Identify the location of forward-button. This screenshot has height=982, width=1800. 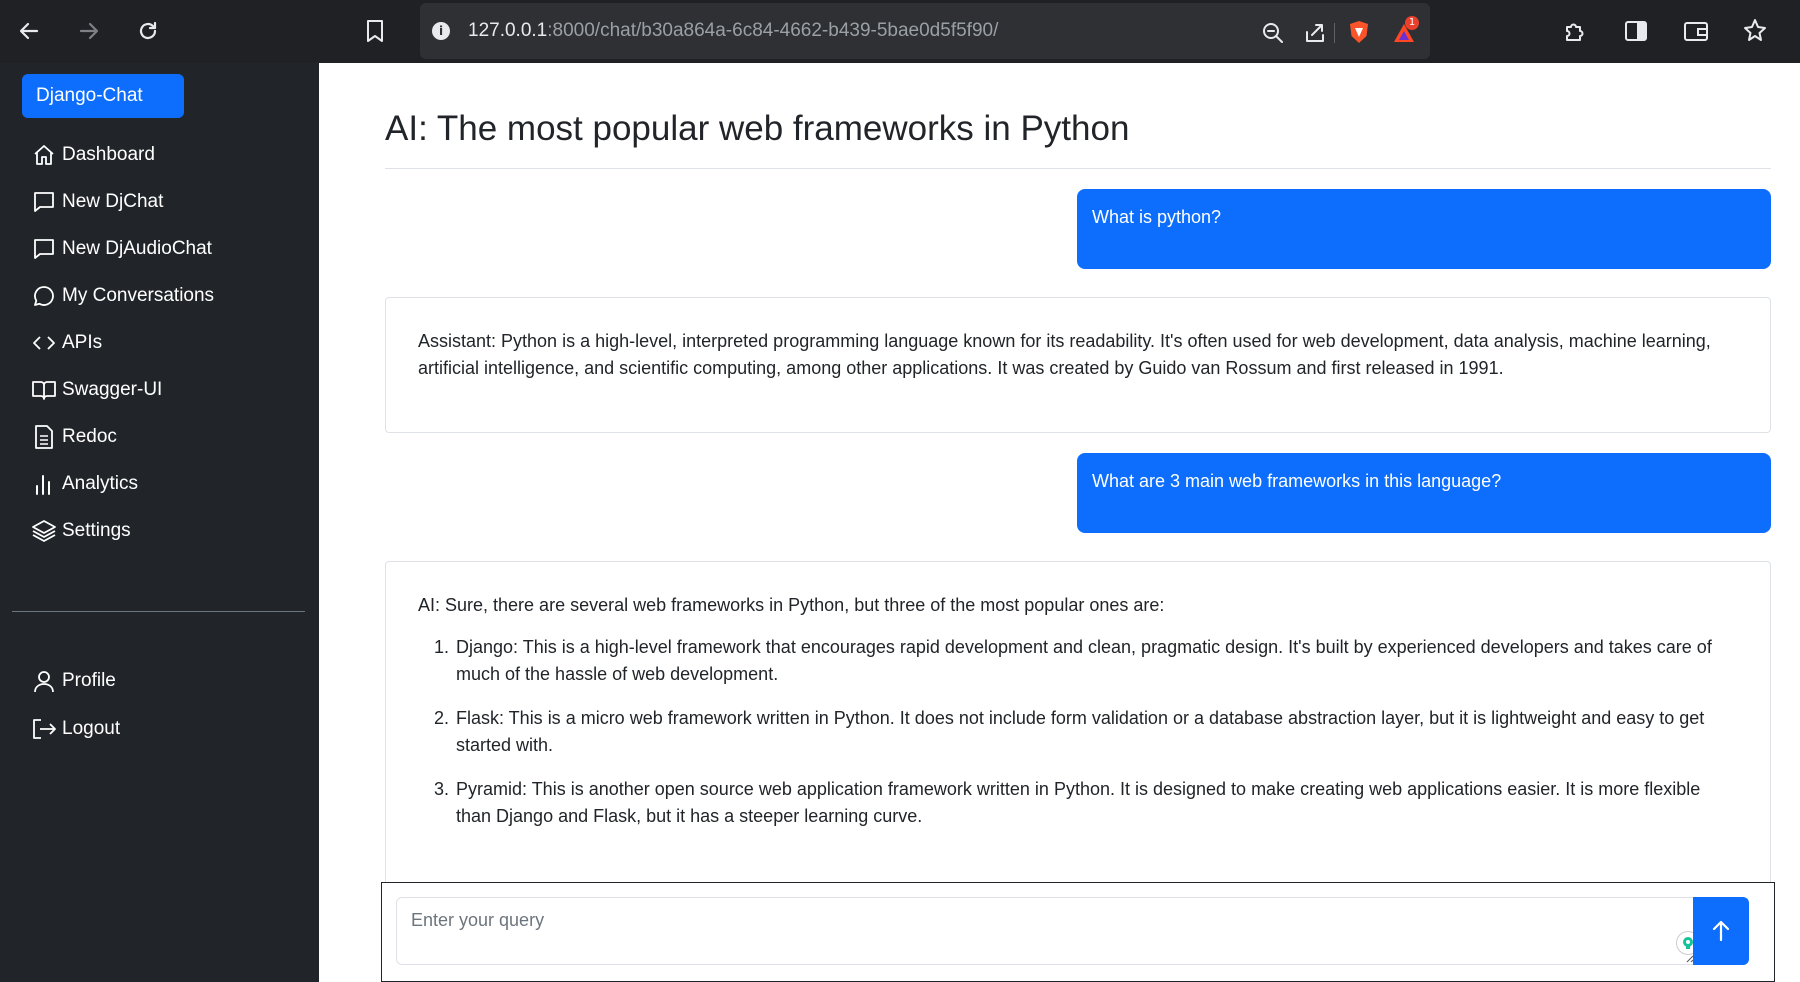
(89, 31).